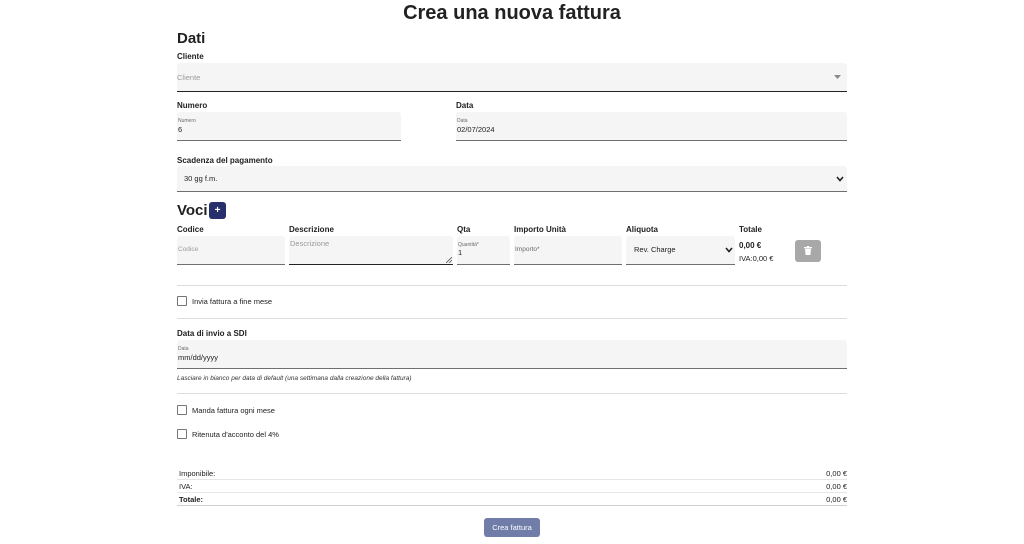  I want to click on numero-float-label: Numero, so click(187, 121).